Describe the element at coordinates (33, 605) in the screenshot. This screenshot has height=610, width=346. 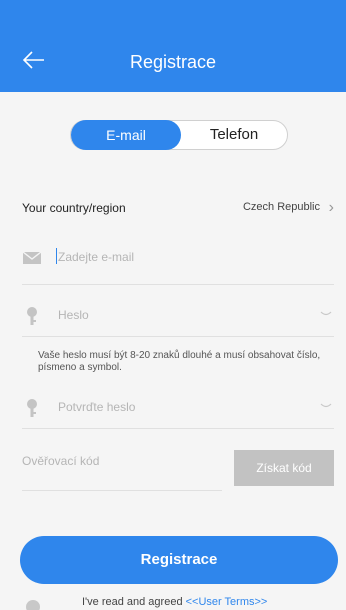
I see `terms-checkbox` at that location.